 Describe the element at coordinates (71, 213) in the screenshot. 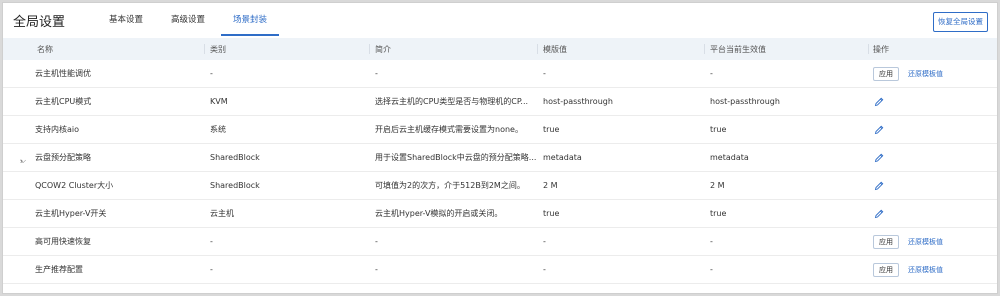

I see `setting-name: 云主机Hyper-V开关` at that location.